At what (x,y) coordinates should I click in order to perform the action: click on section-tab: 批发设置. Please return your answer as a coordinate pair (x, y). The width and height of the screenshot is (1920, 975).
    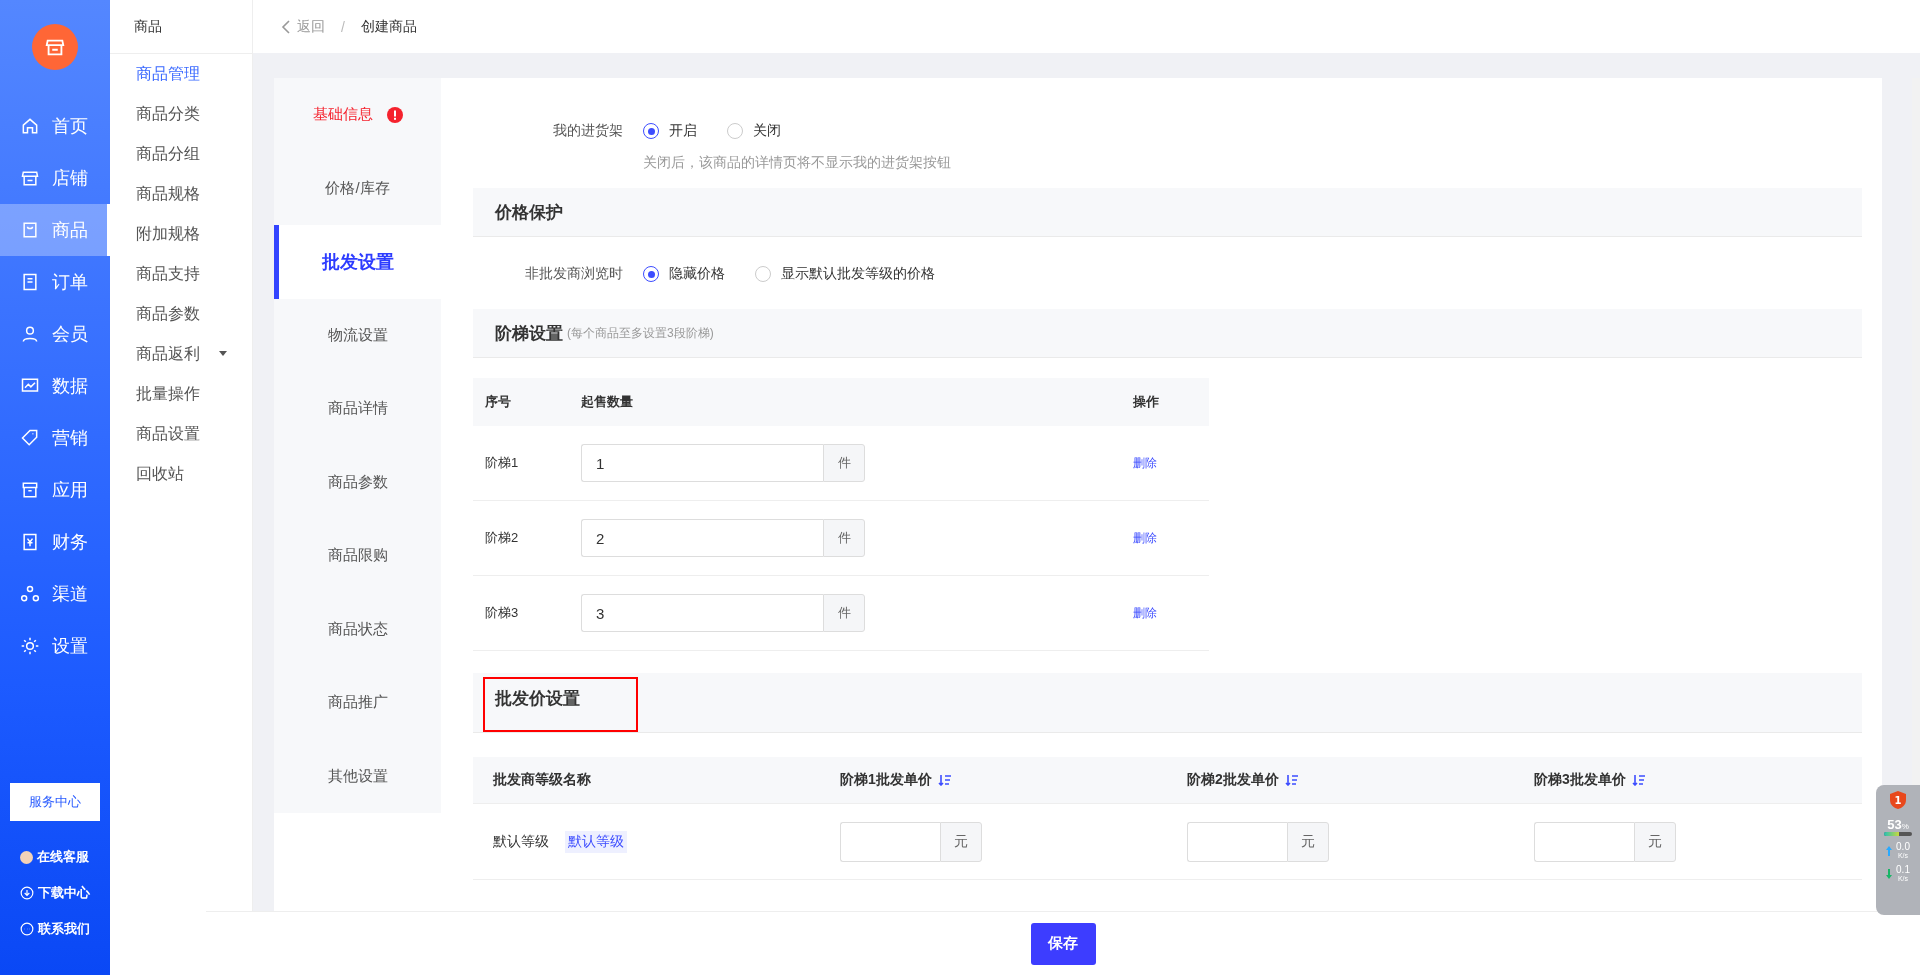
    Looking at the image, I should click on (357, 262).